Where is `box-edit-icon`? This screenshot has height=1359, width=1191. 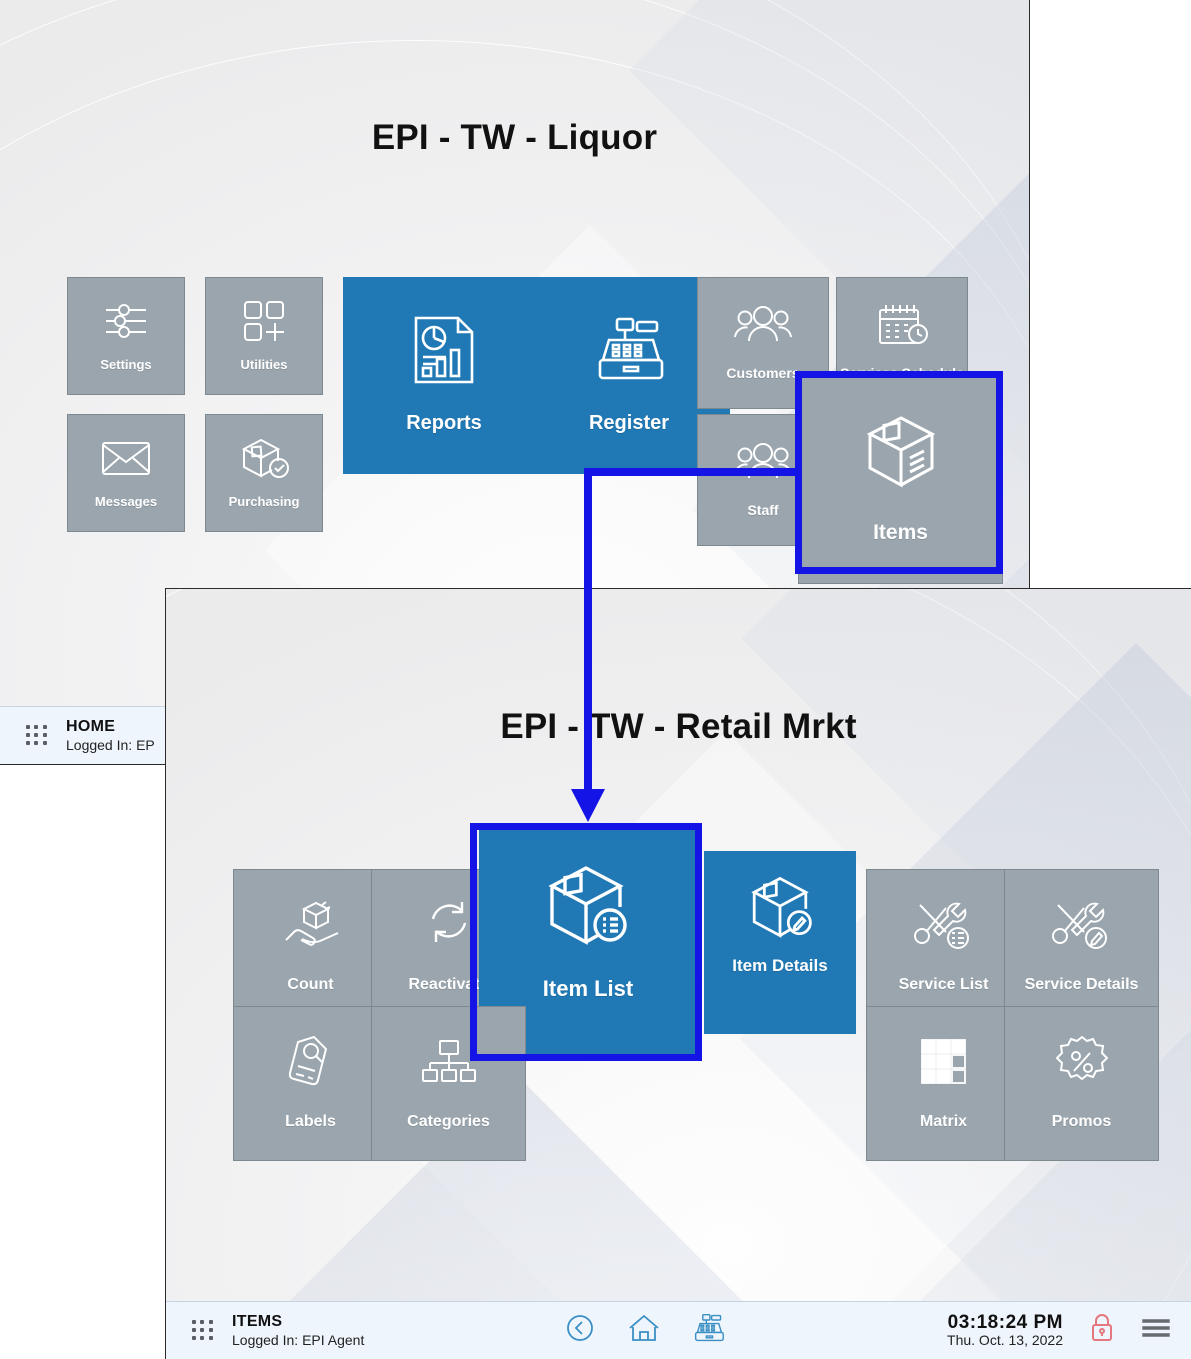
box-edit-icon is located at coordinates (780, 907).